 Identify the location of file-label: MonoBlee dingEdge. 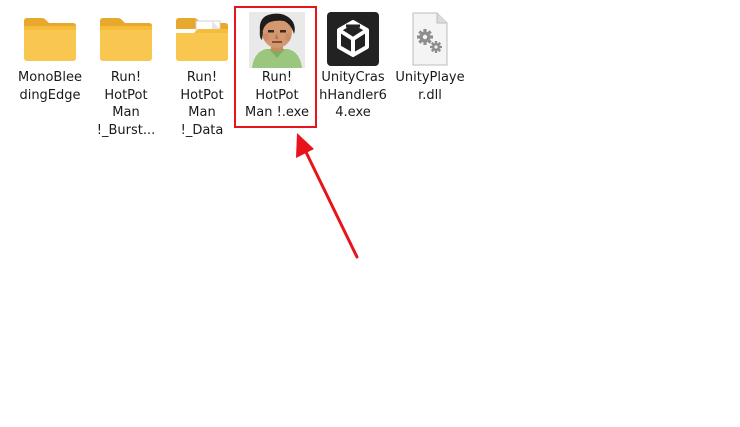
(50, 86).